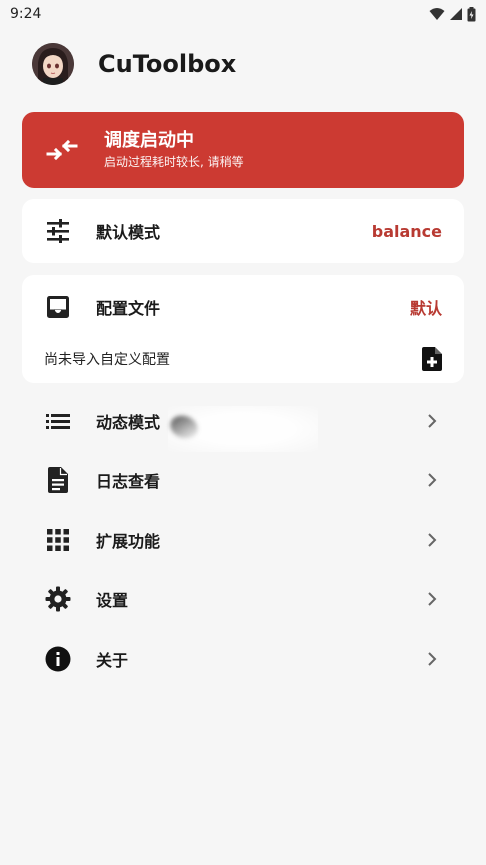 The height and width of the screenshot is (865, 486). What do you see at coordinates (128, 541) in the screenshot?
I see `menu-label: 扩展功能` at bounding box center [128, 541].